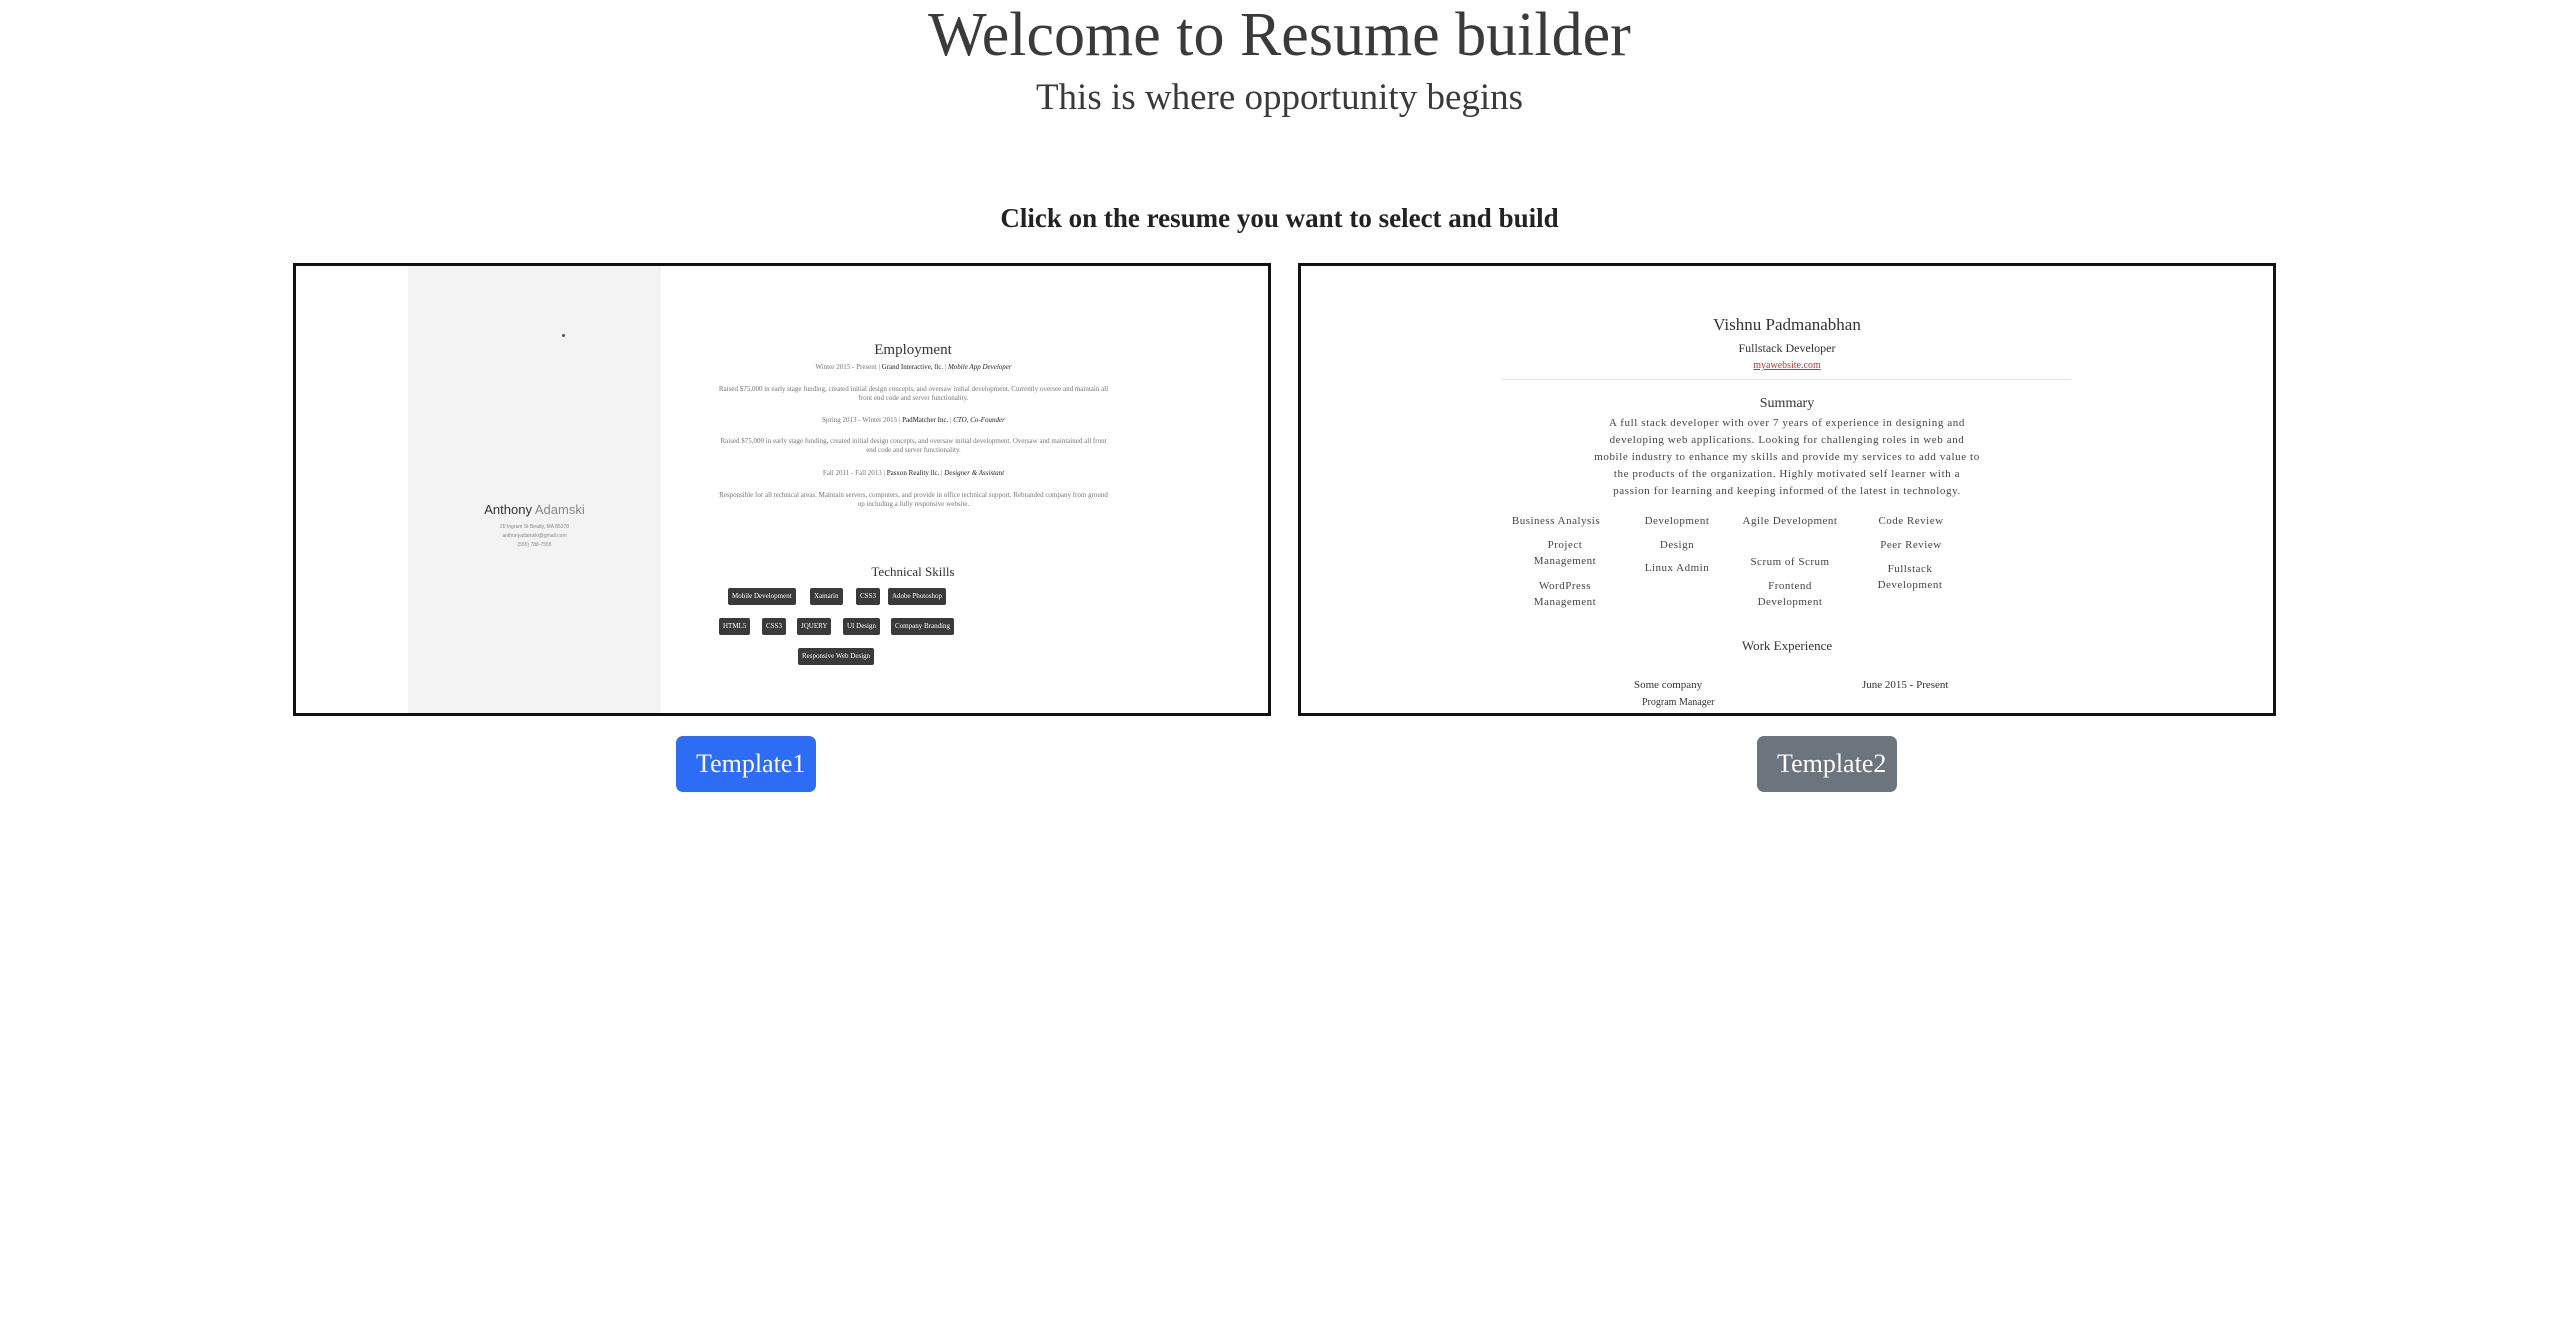 The width and height of the screenshot is (2559, 1333). What do you see at coordinates (1787, 348) in the screenshot?
I see `resume-role: Fullstack Developer` at bounding box center [1787, 348].